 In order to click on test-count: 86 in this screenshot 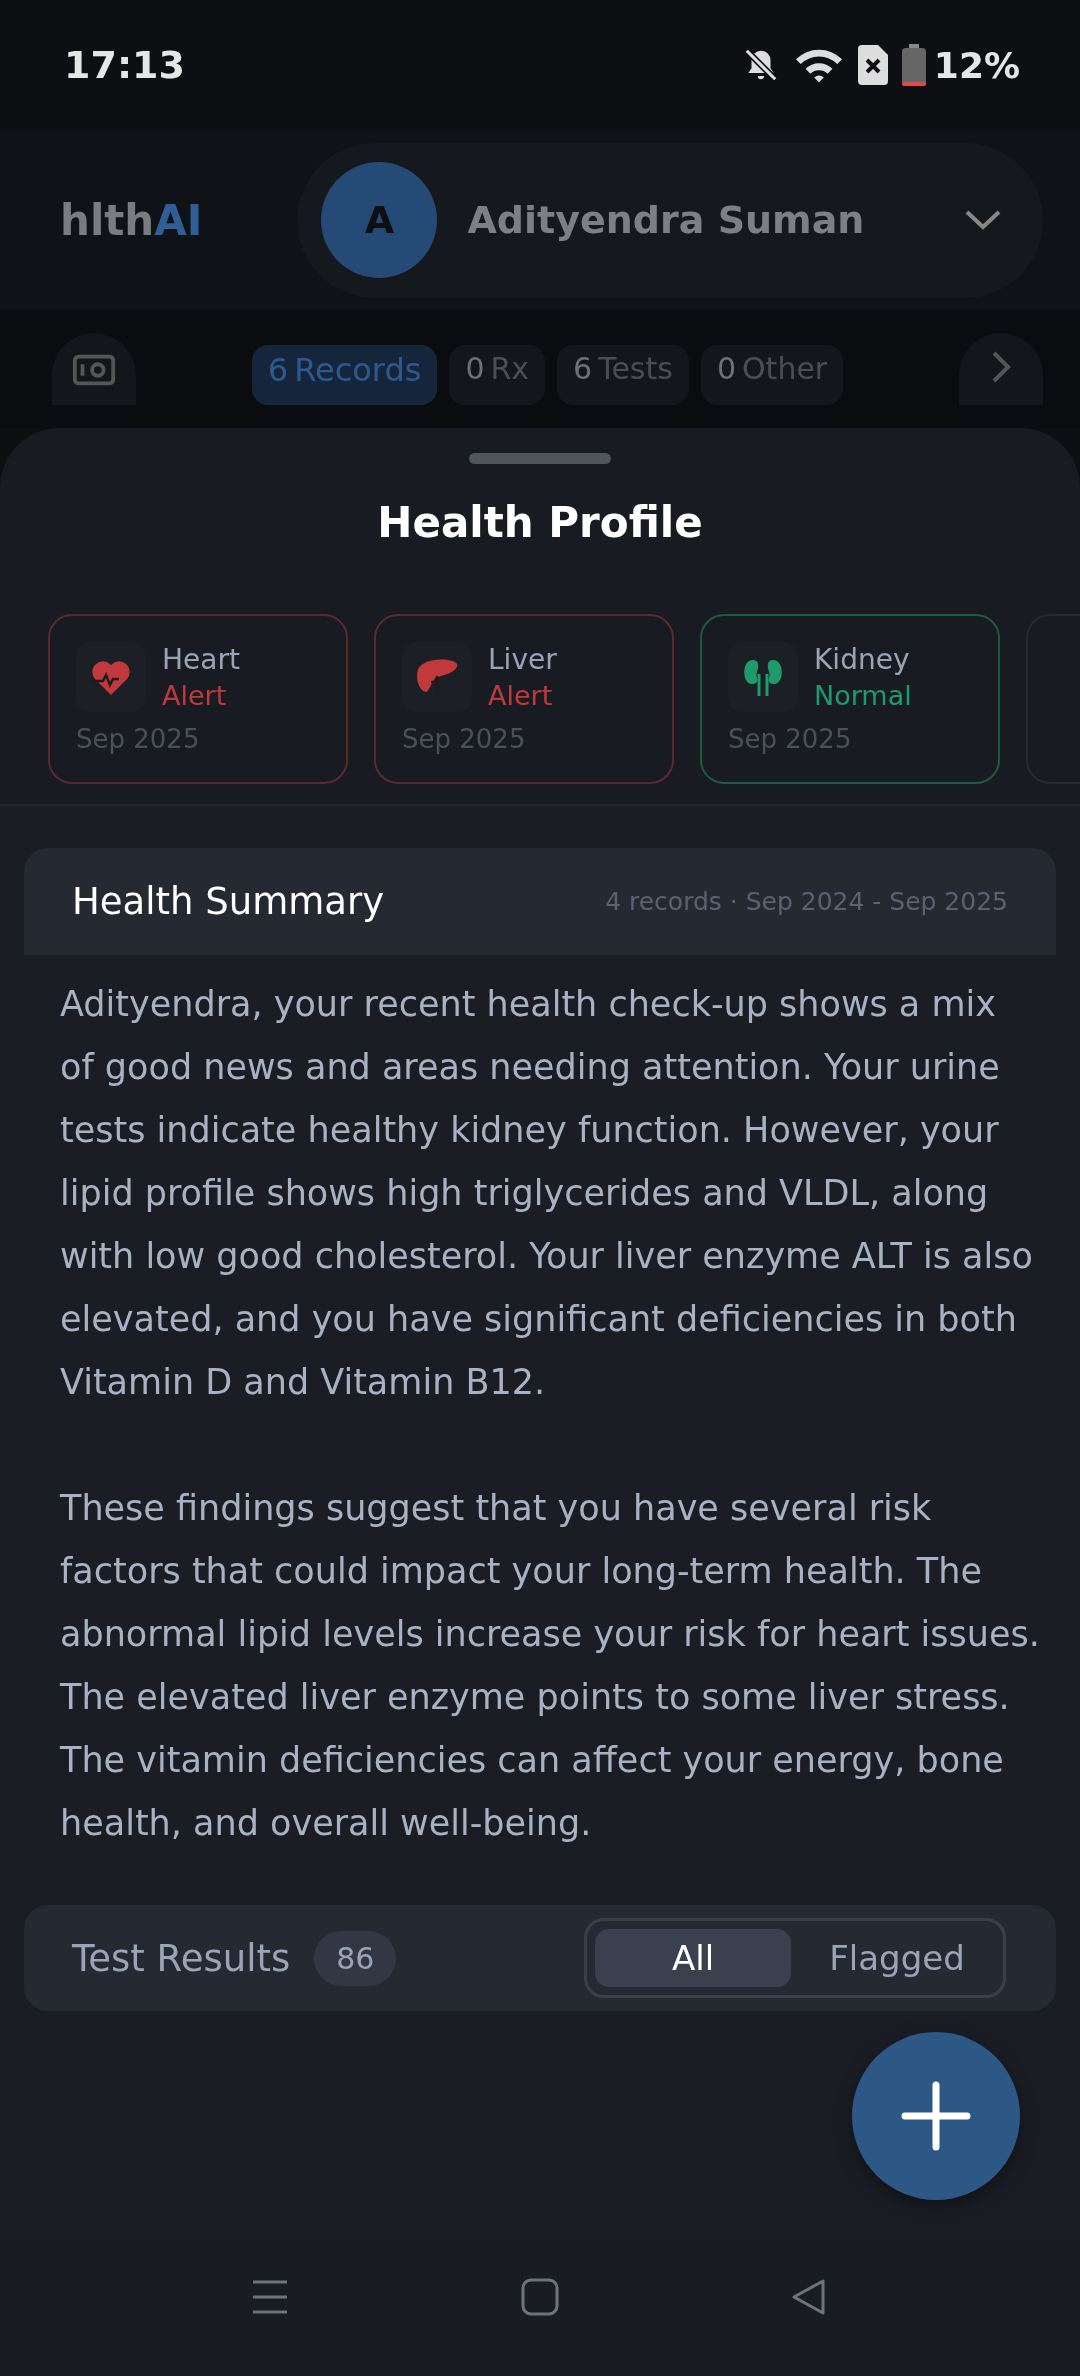, I will do `click(355, 1958)`.